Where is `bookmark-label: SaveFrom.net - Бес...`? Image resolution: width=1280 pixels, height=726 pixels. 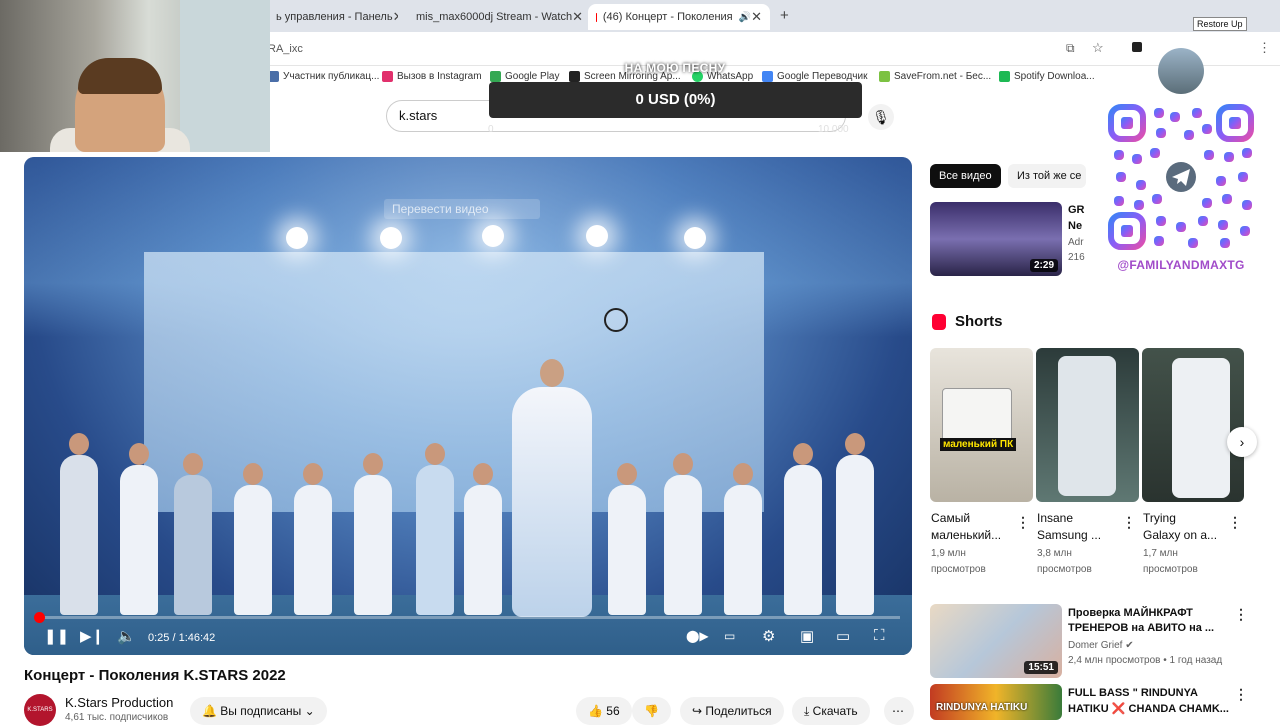 bookmark-label: SaveFrom.net - Бес... is located at coordinates (943, 76).